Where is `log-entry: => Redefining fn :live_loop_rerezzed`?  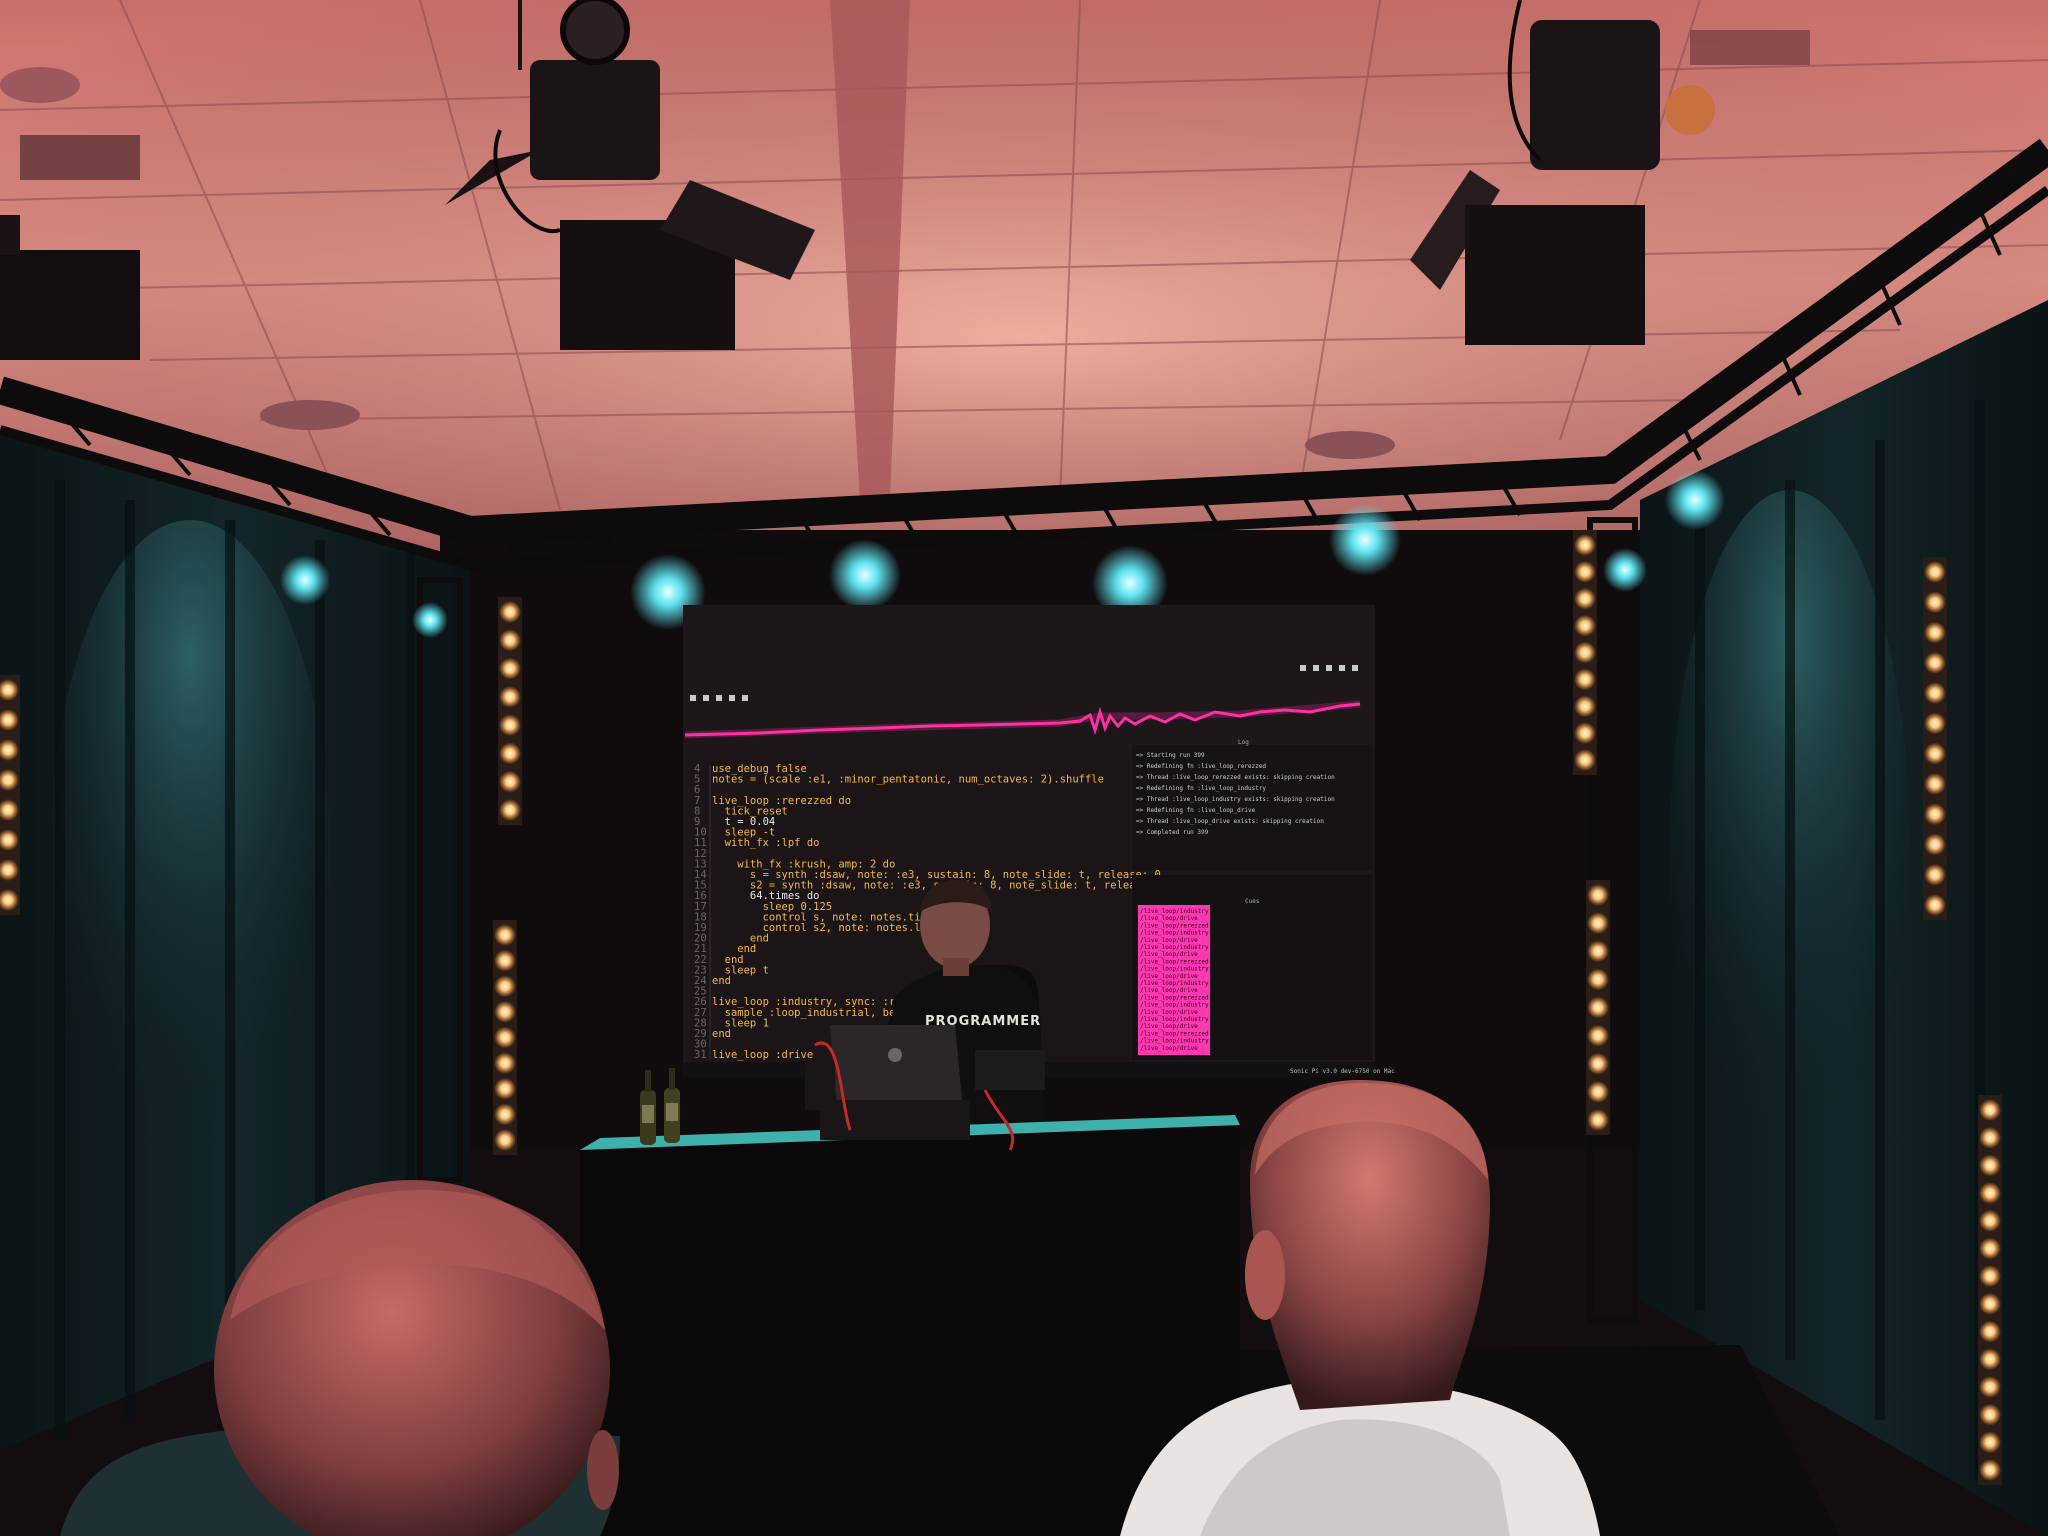
log-entry: => Redefining fn :live_loop_rerezzed is located at coordinates (1201, 766).